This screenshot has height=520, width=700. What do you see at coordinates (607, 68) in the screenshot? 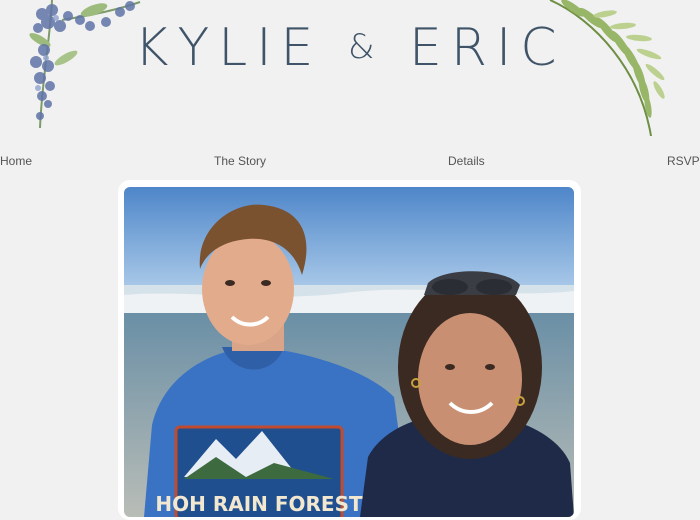
I see `fern-decoration-icon` at bounding box center [607, 68].